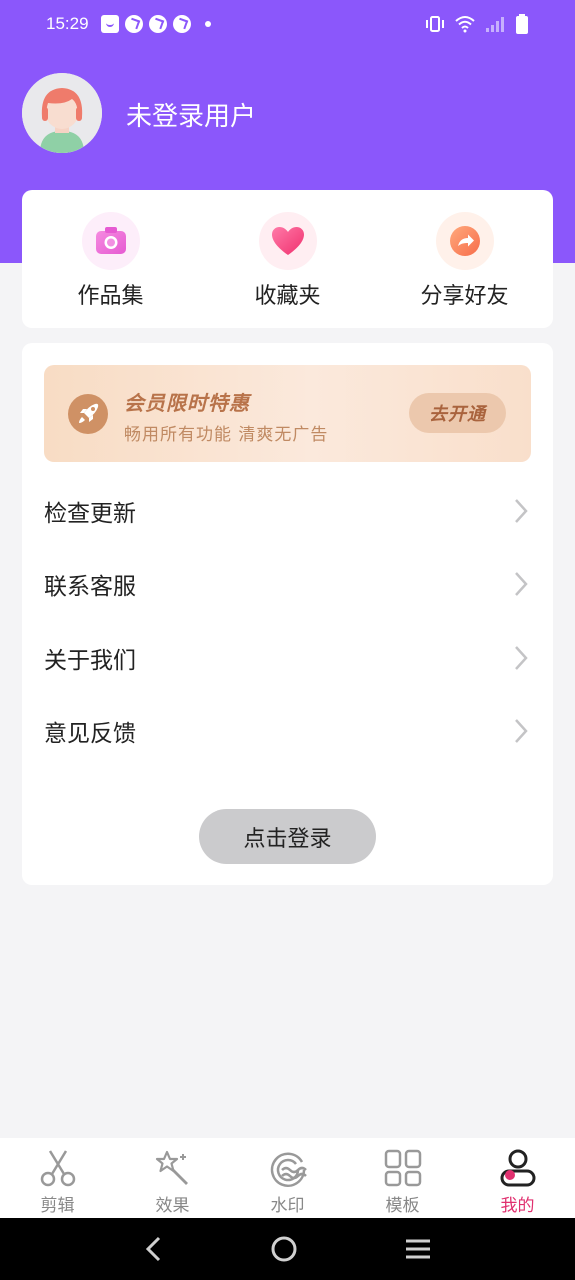 The height and width of the screenshot is (1280, 575). Describe the element at coordinates (435, 24) in the screenshot. I see `vibrate-icon` at that location.